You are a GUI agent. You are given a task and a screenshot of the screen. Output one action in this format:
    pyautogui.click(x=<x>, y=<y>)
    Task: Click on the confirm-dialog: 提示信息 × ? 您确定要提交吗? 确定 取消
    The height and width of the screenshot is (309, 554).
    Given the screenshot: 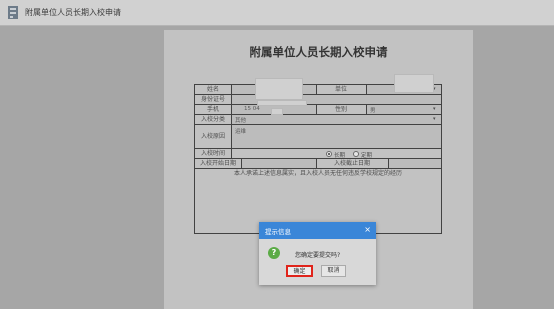 What is the action you would take?
    pyautogui.click(x=317, y=253)
    